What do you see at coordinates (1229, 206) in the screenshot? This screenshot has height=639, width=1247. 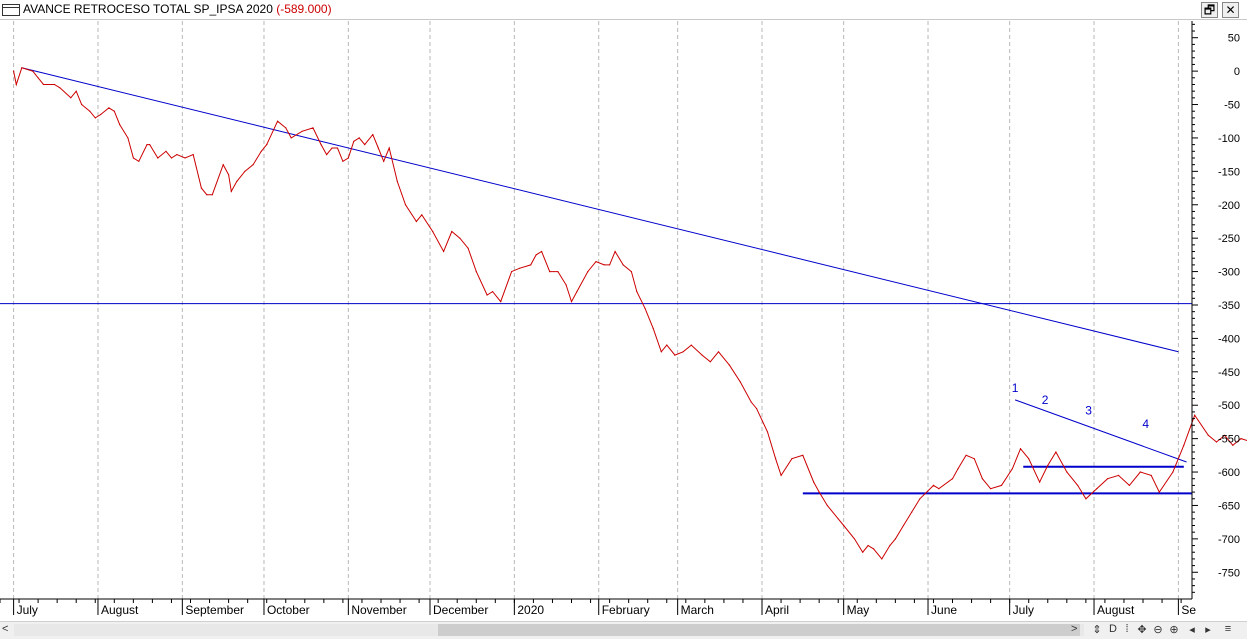 I see `y-tick-label-5: -200` at bounding box center [1229, 206].